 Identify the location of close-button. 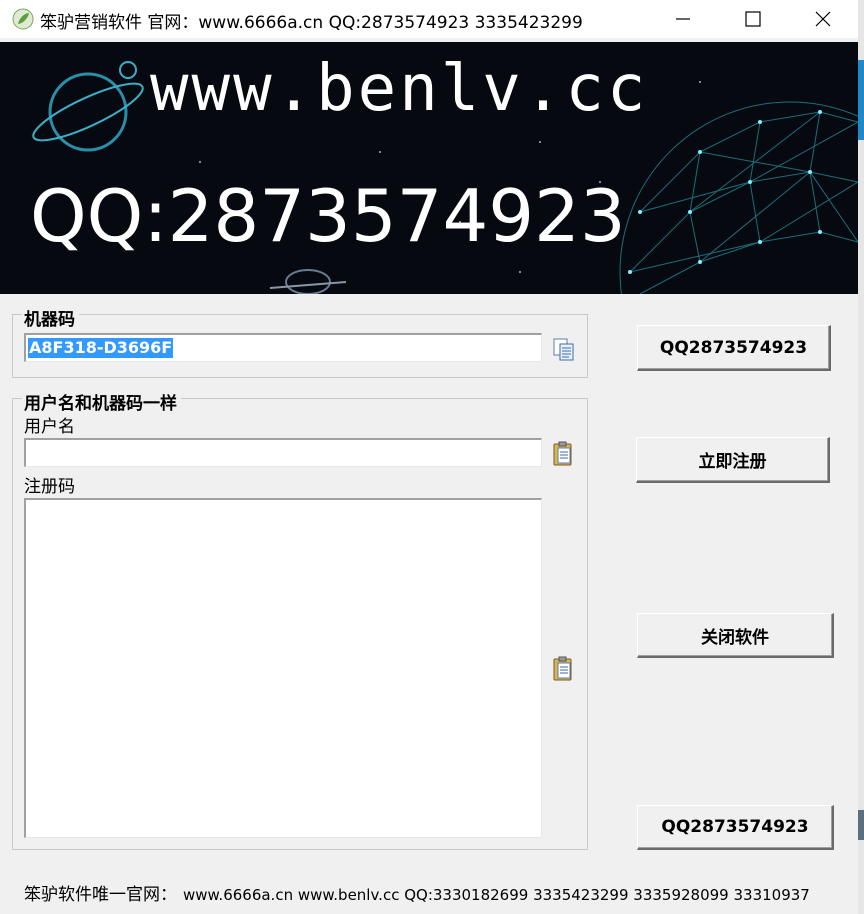
(823, 19).